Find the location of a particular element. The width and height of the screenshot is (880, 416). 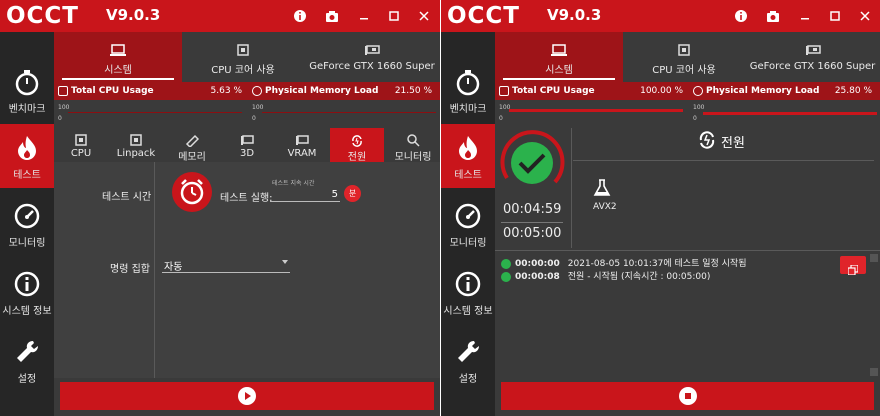

gauge-icon is located at coordinates (27, 216).